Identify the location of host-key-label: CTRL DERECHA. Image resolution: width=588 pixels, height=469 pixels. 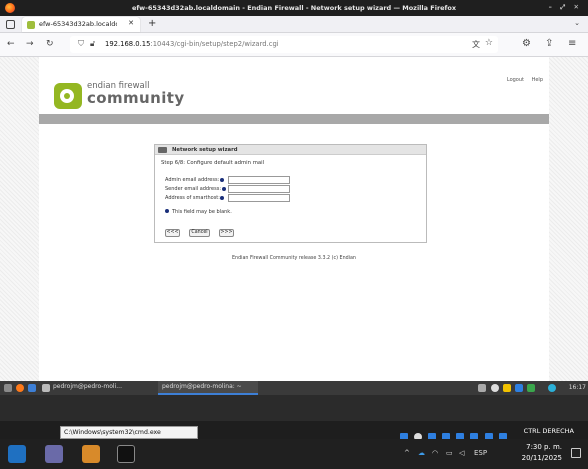
(548, 431).